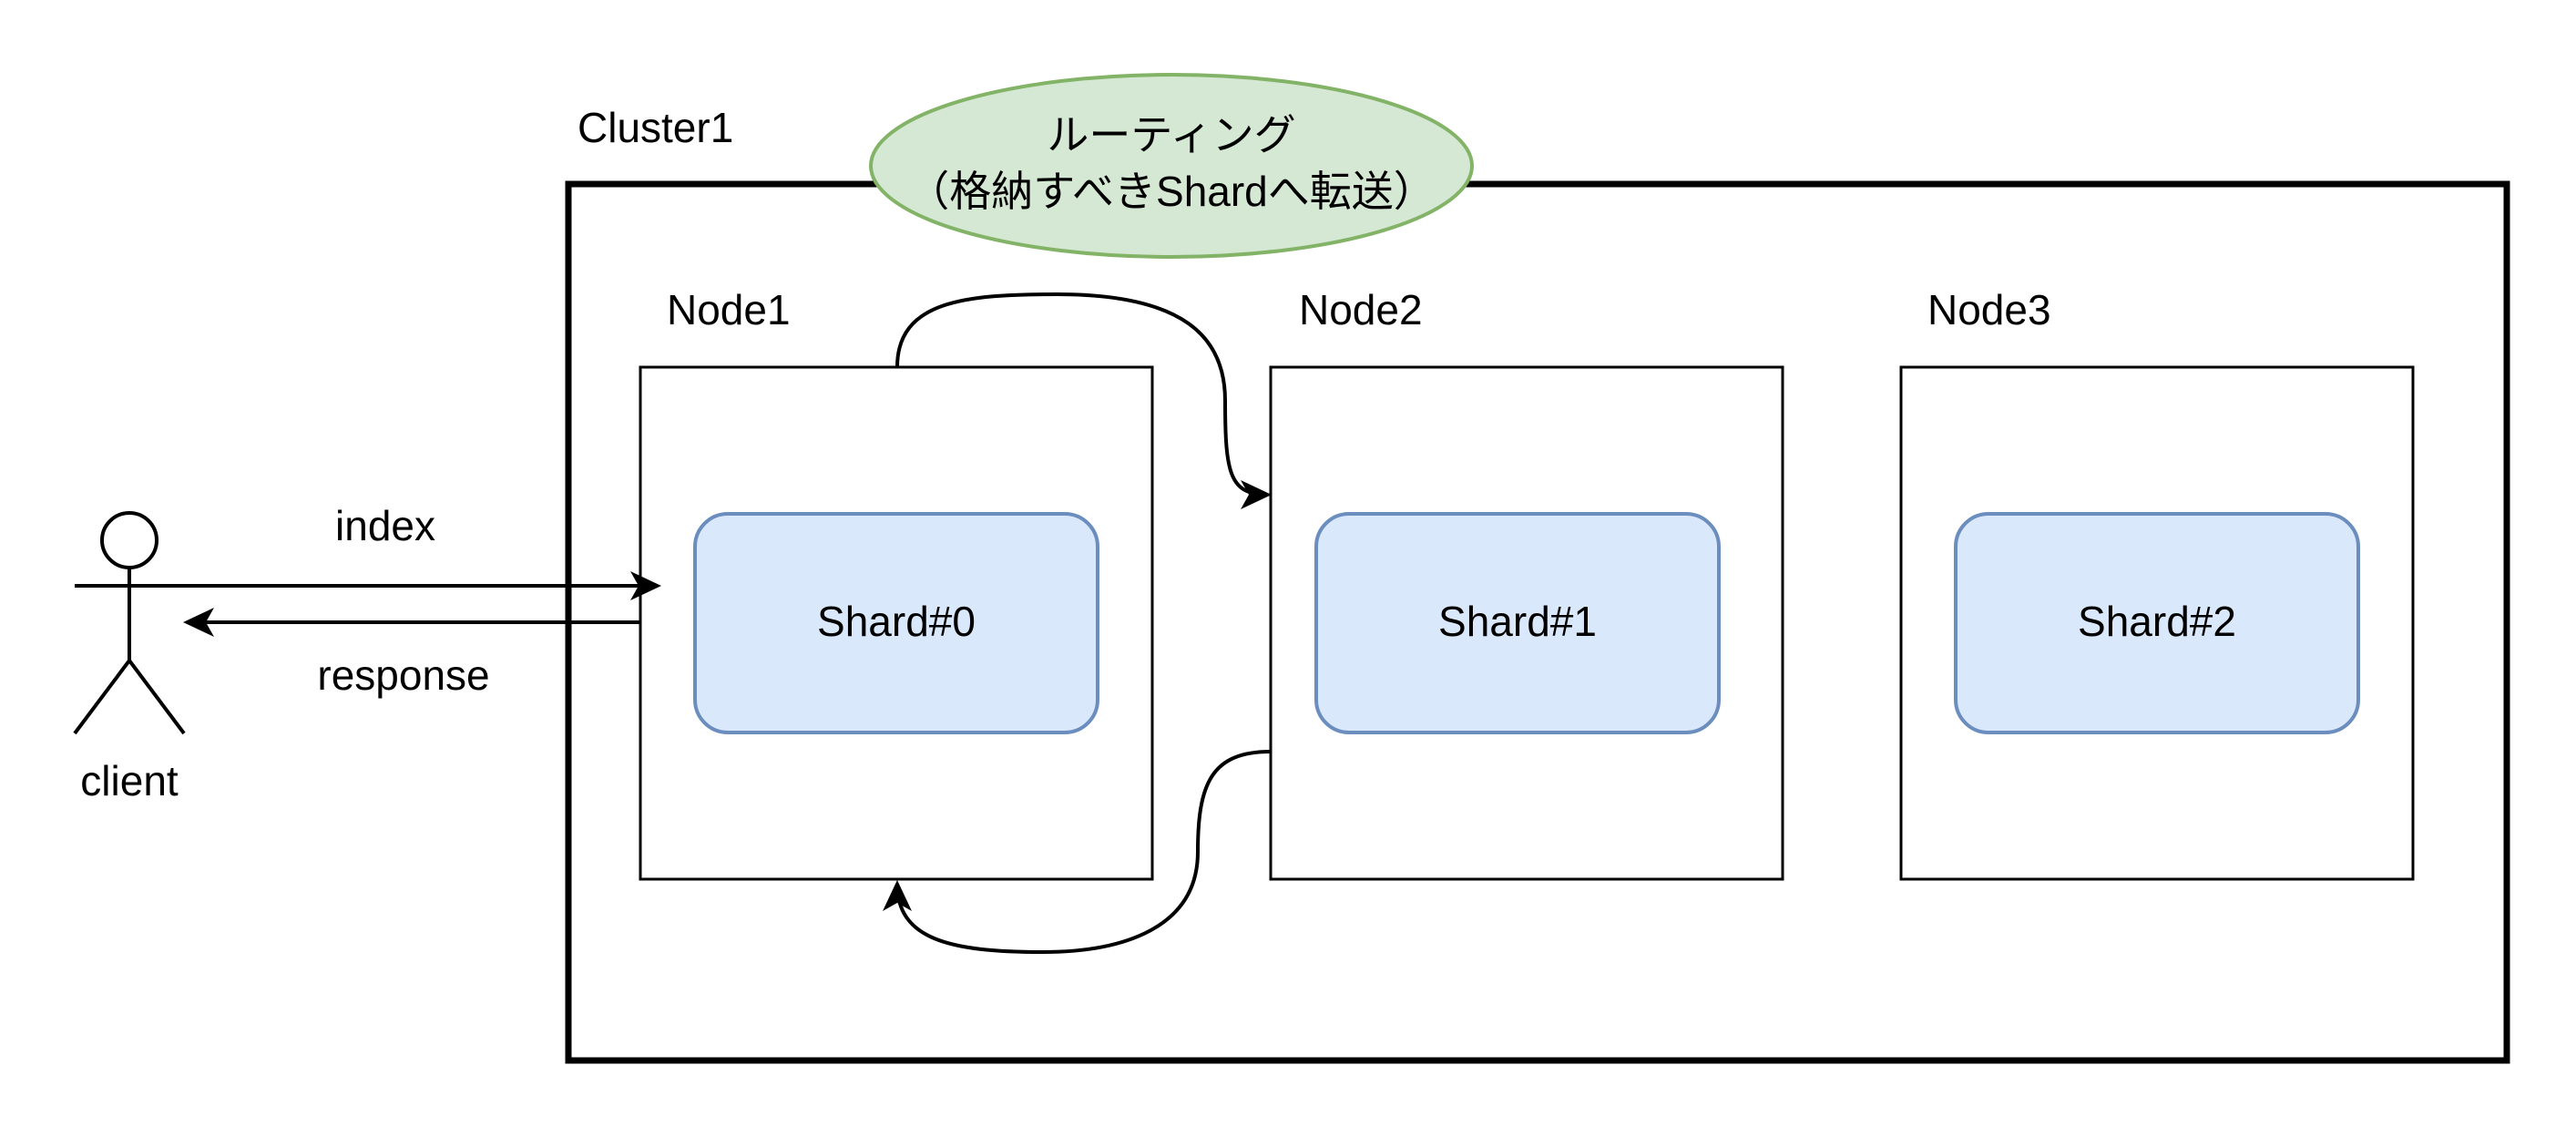 This screenshot has height=1137, width=2576. I want to click on shard1-label: Shard#1, so click(1517, 621).